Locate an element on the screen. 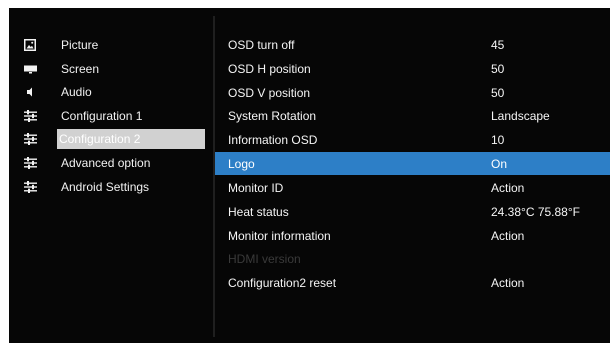 This screenshot has width=611, height=349. setting-name: OSD H position is located at coordinates (269, 68).